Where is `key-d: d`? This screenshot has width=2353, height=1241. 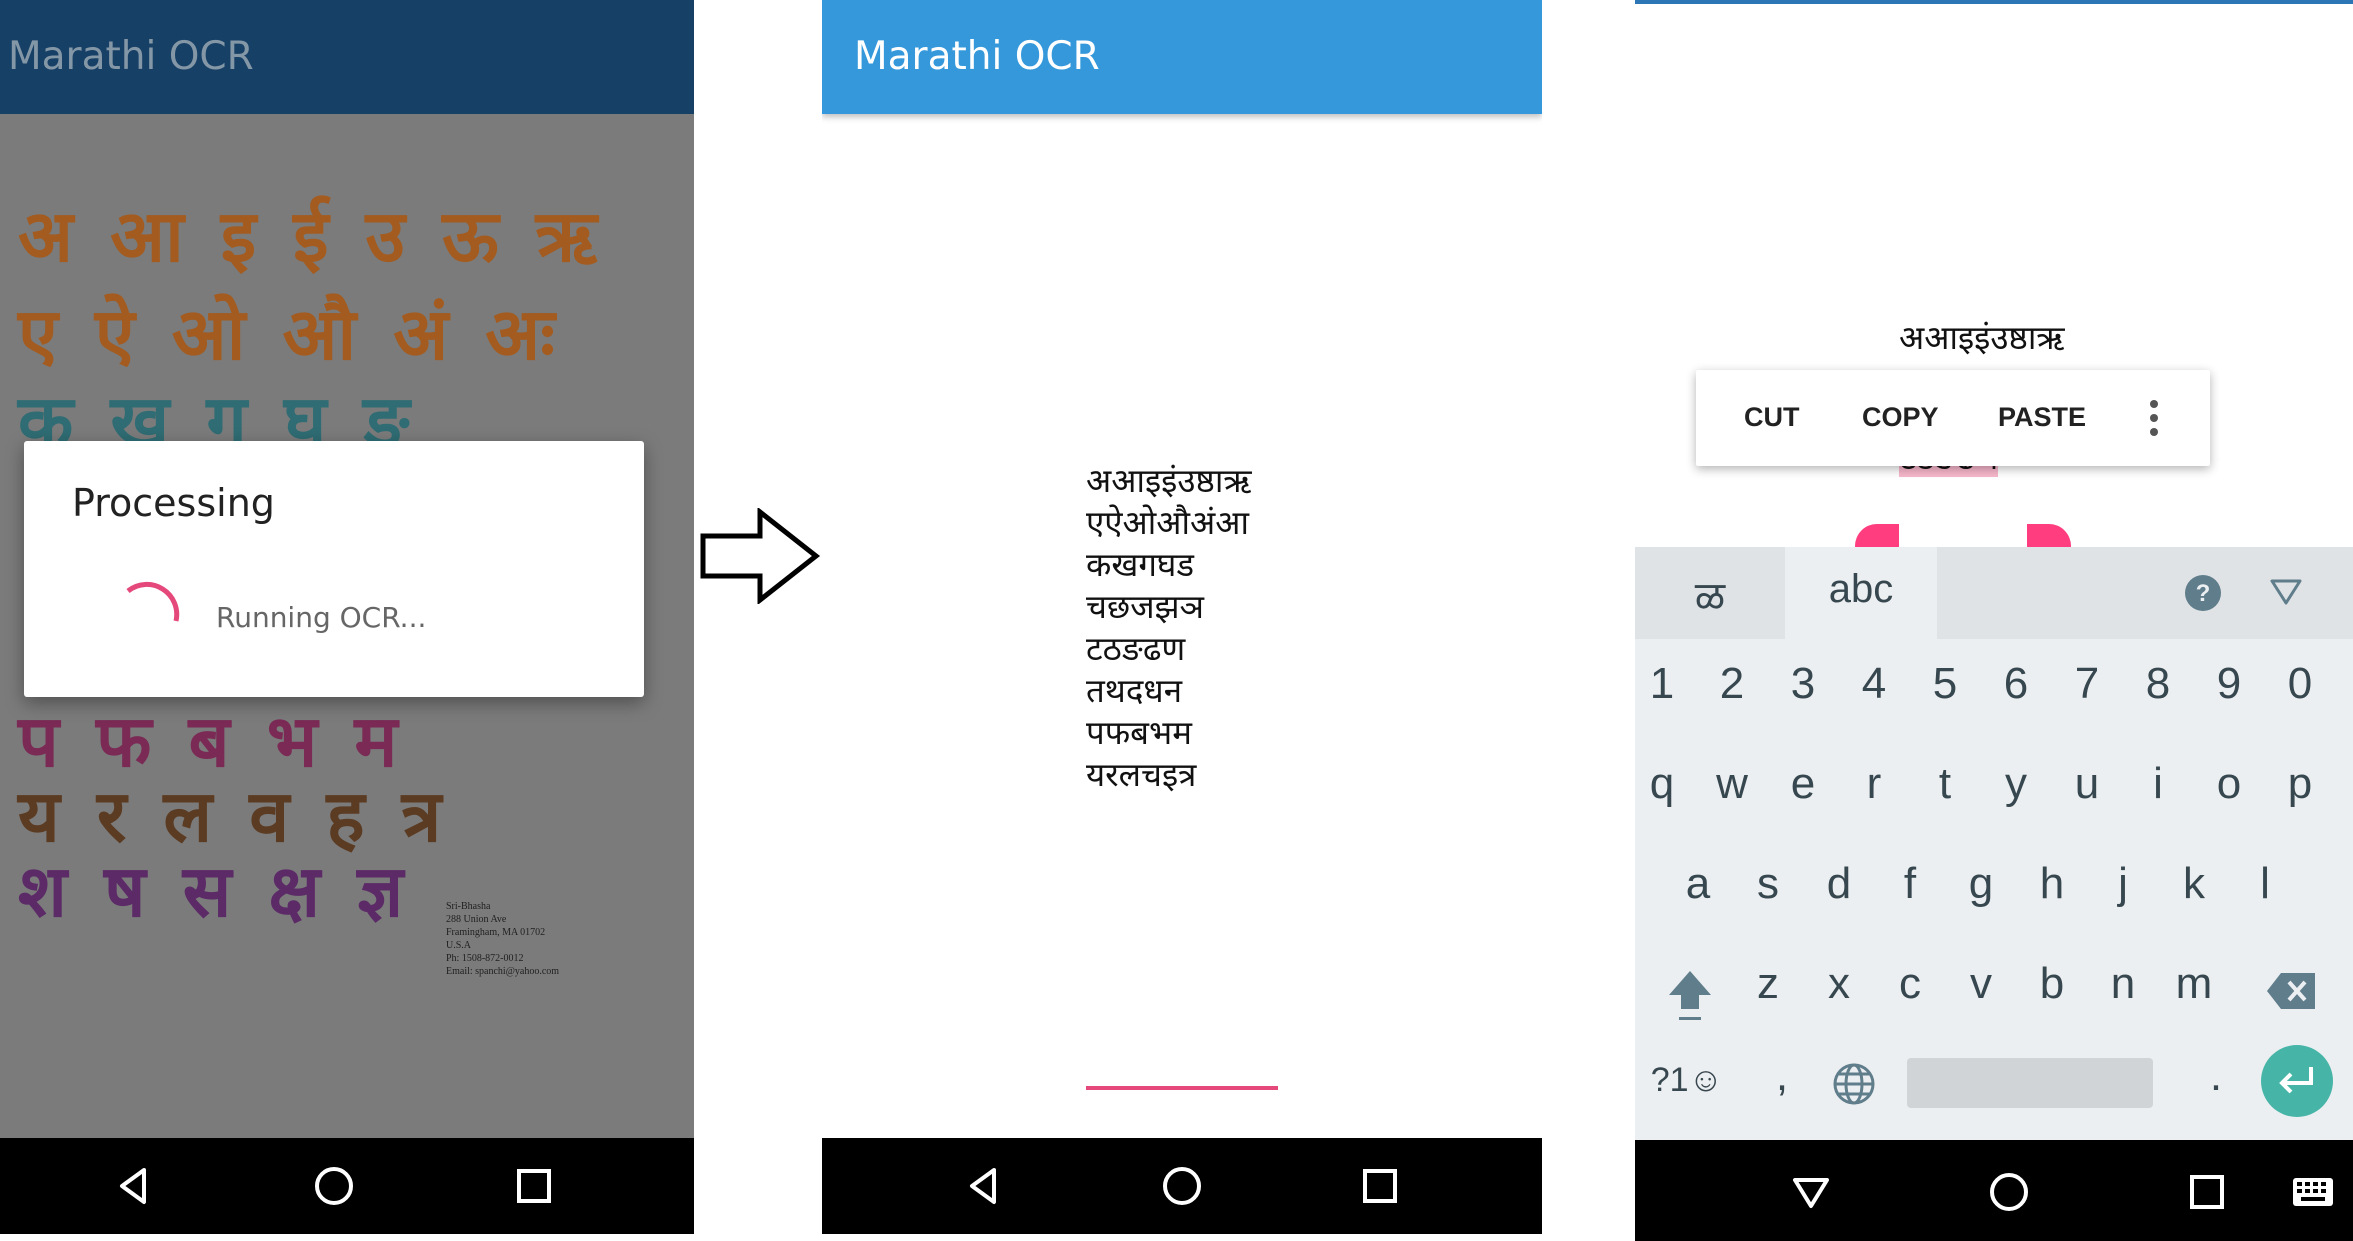
key-d: d is located at coordinates (1839, 884).